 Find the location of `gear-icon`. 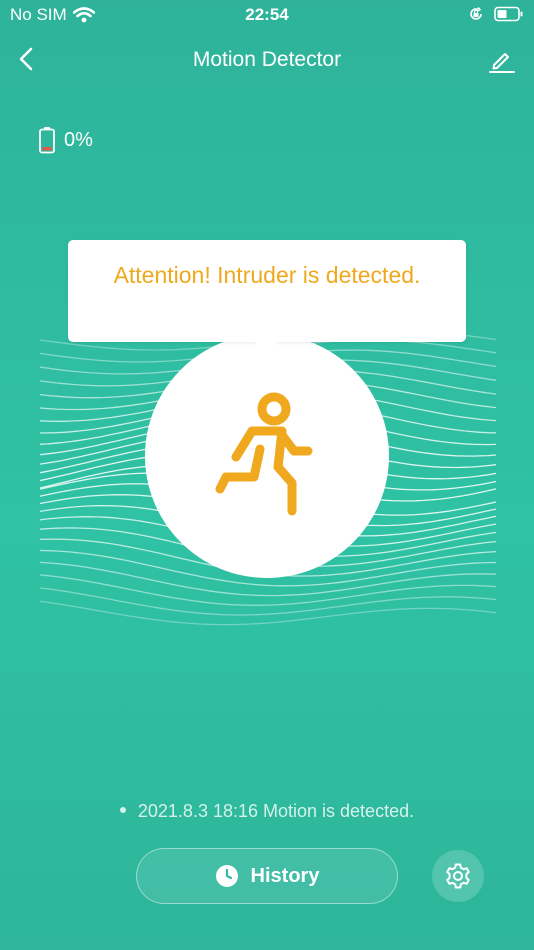

gear-icon is located at coordinates (458, 876).